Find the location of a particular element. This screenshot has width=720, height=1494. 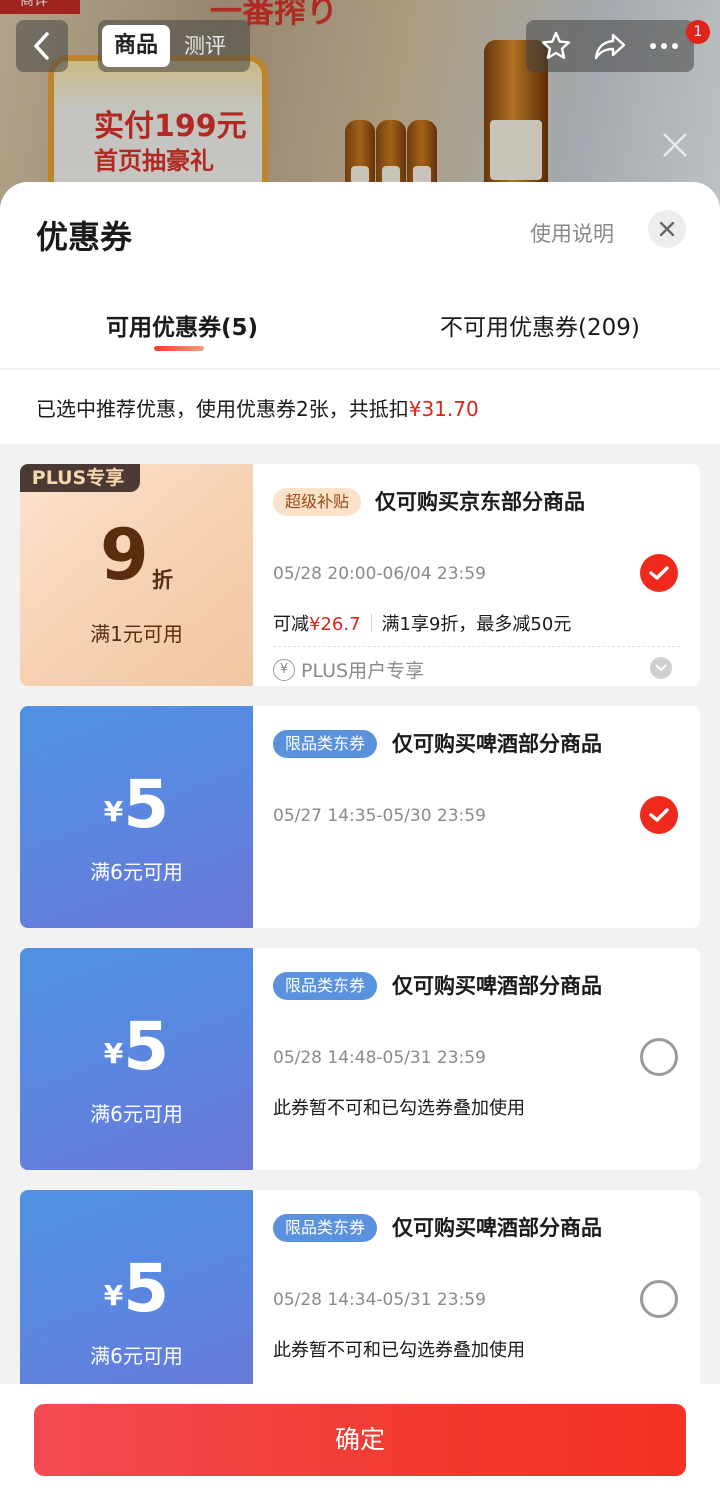

plus-only-row: ¥ PLUS用户专享 is located at coordinates (348, 669).